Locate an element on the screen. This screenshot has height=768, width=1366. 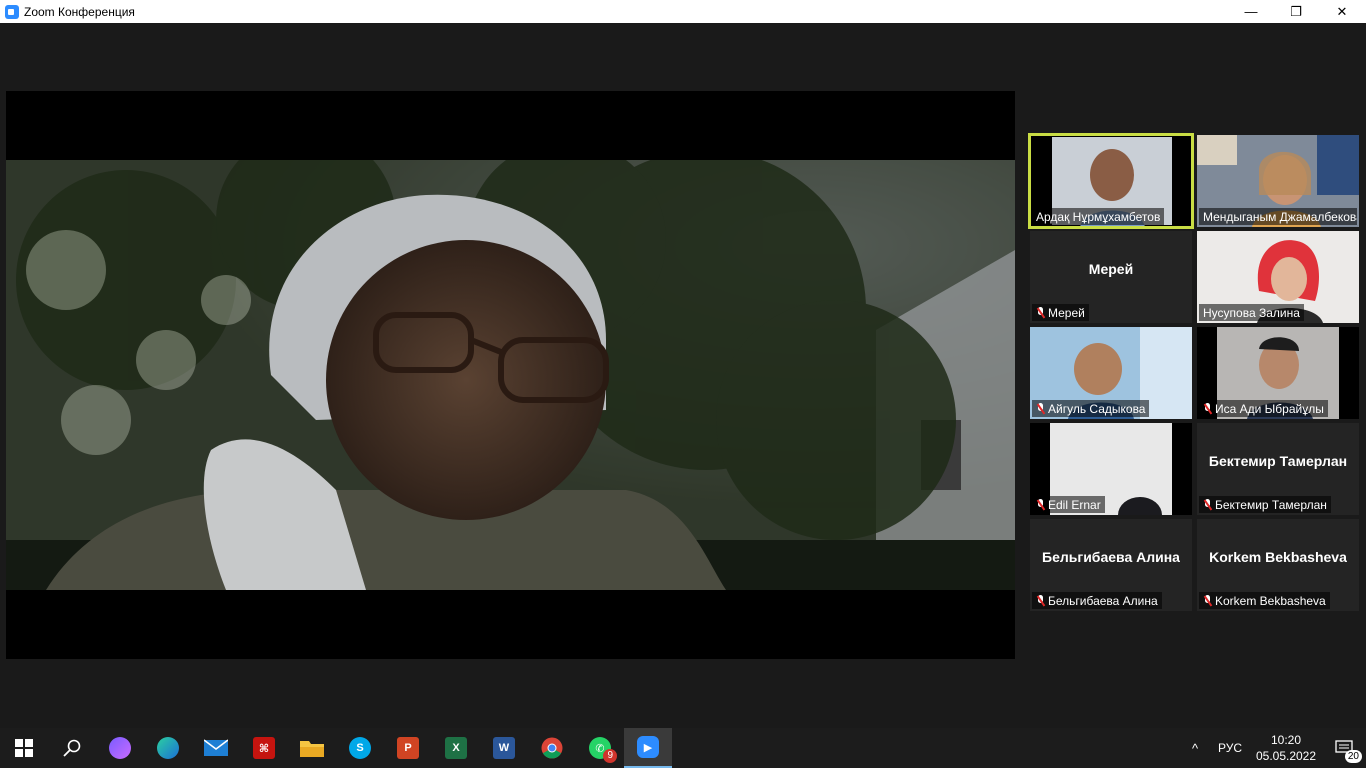
search-icon is located at coordinates (72, 748).